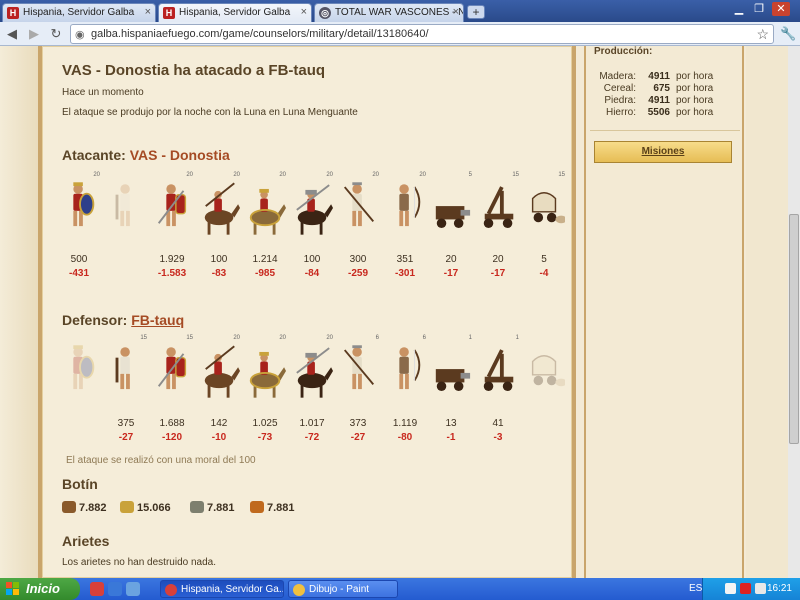 Image resolution: width=800 pixels, height=600 pixels. I want to click on browser-tab-1: H Hispania, Servidor Galba ×, so click(79, 12).